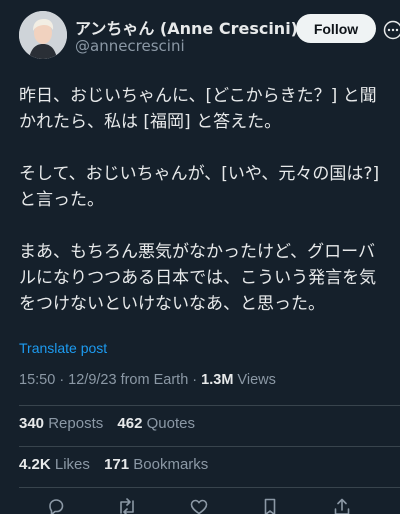  I want to click on tweet-line: まあ、もちろん悪気がなかったけど、グローバ, so click(197, 252).